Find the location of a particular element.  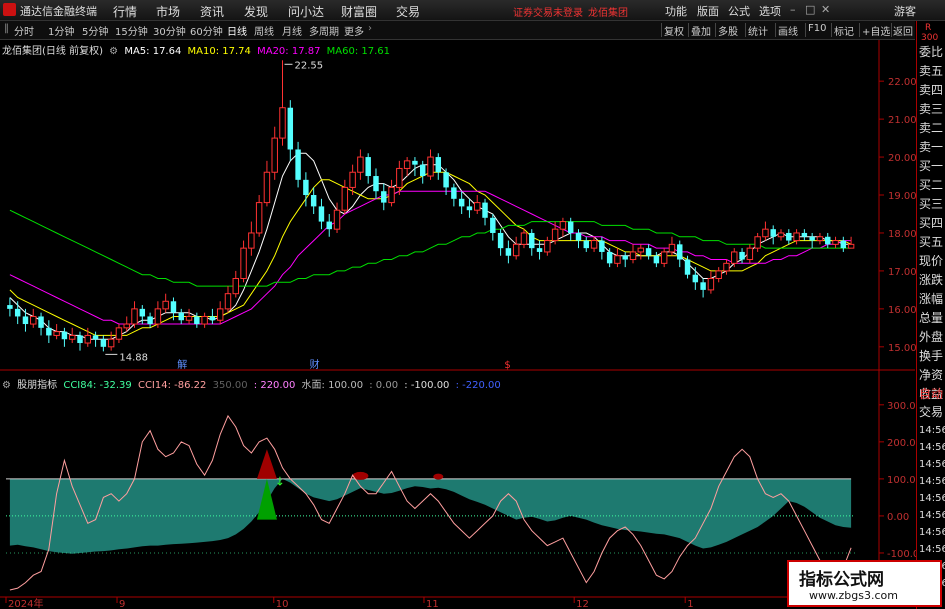

tab-auto: 自动 is located at coordinates (931, 393).